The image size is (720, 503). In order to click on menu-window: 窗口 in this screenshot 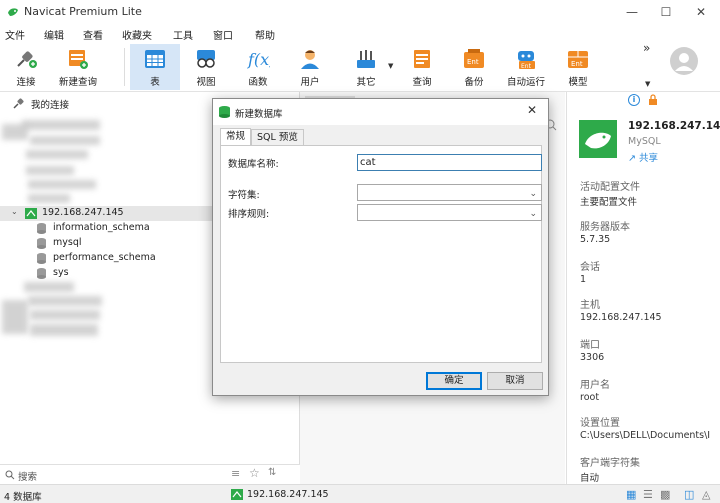, I will do `click(223, 34)`.